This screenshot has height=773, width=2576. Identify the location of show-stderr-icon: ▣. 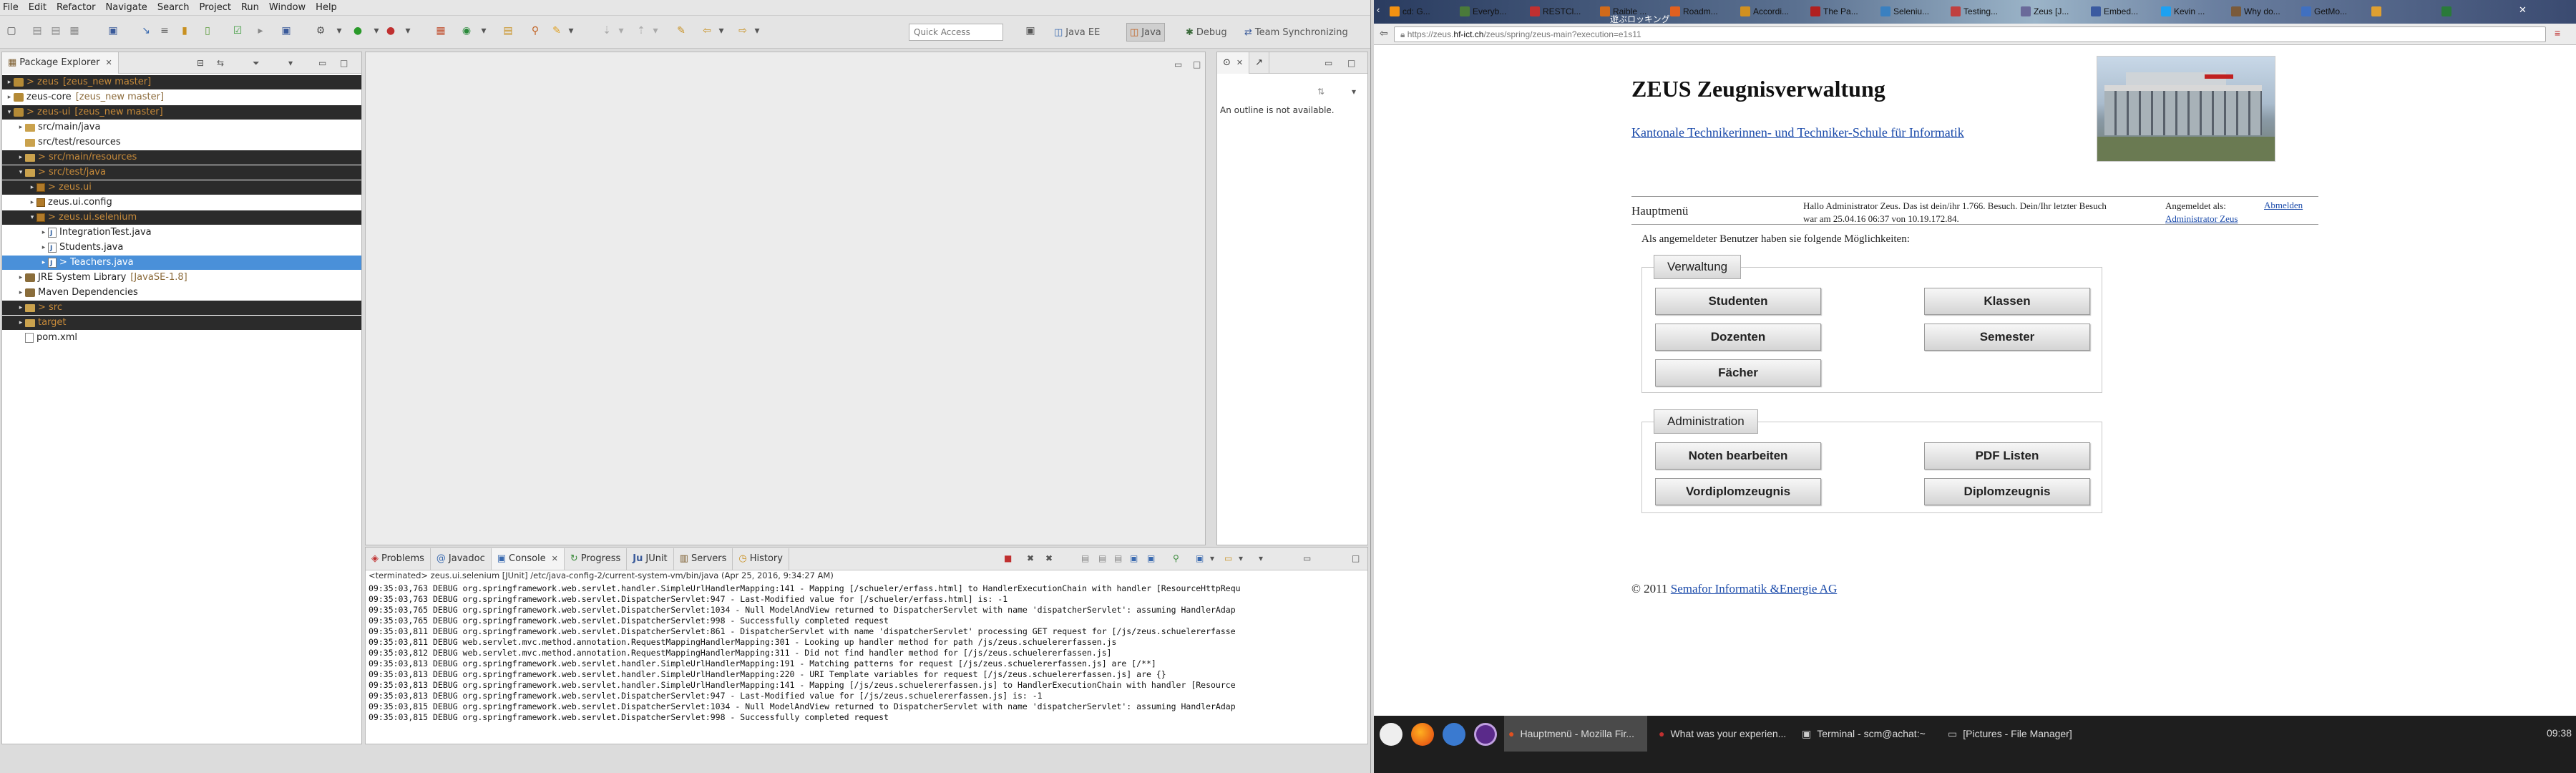
(1151, 558).